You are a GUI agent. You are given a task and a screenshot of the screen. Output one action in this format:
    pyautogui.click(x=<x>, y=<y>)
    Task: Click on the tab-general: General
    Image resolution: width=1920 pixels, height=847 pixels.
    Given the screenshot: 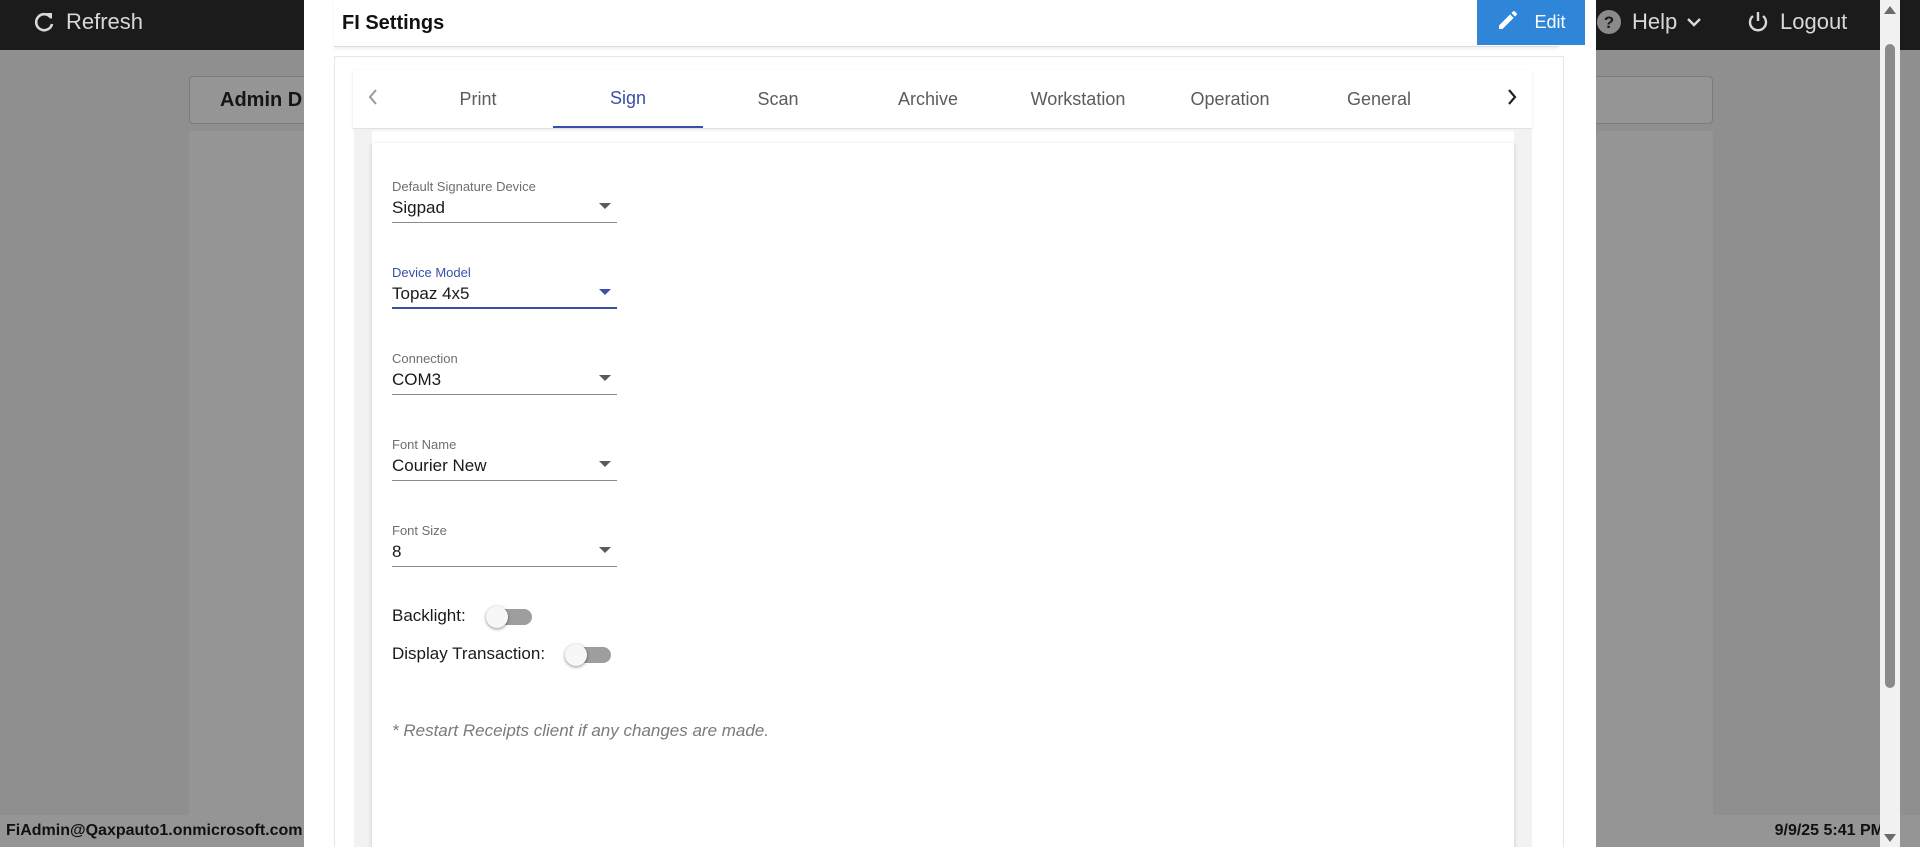 What is the action you would take?
    pyautogui.click(x=1379, y=99)
    